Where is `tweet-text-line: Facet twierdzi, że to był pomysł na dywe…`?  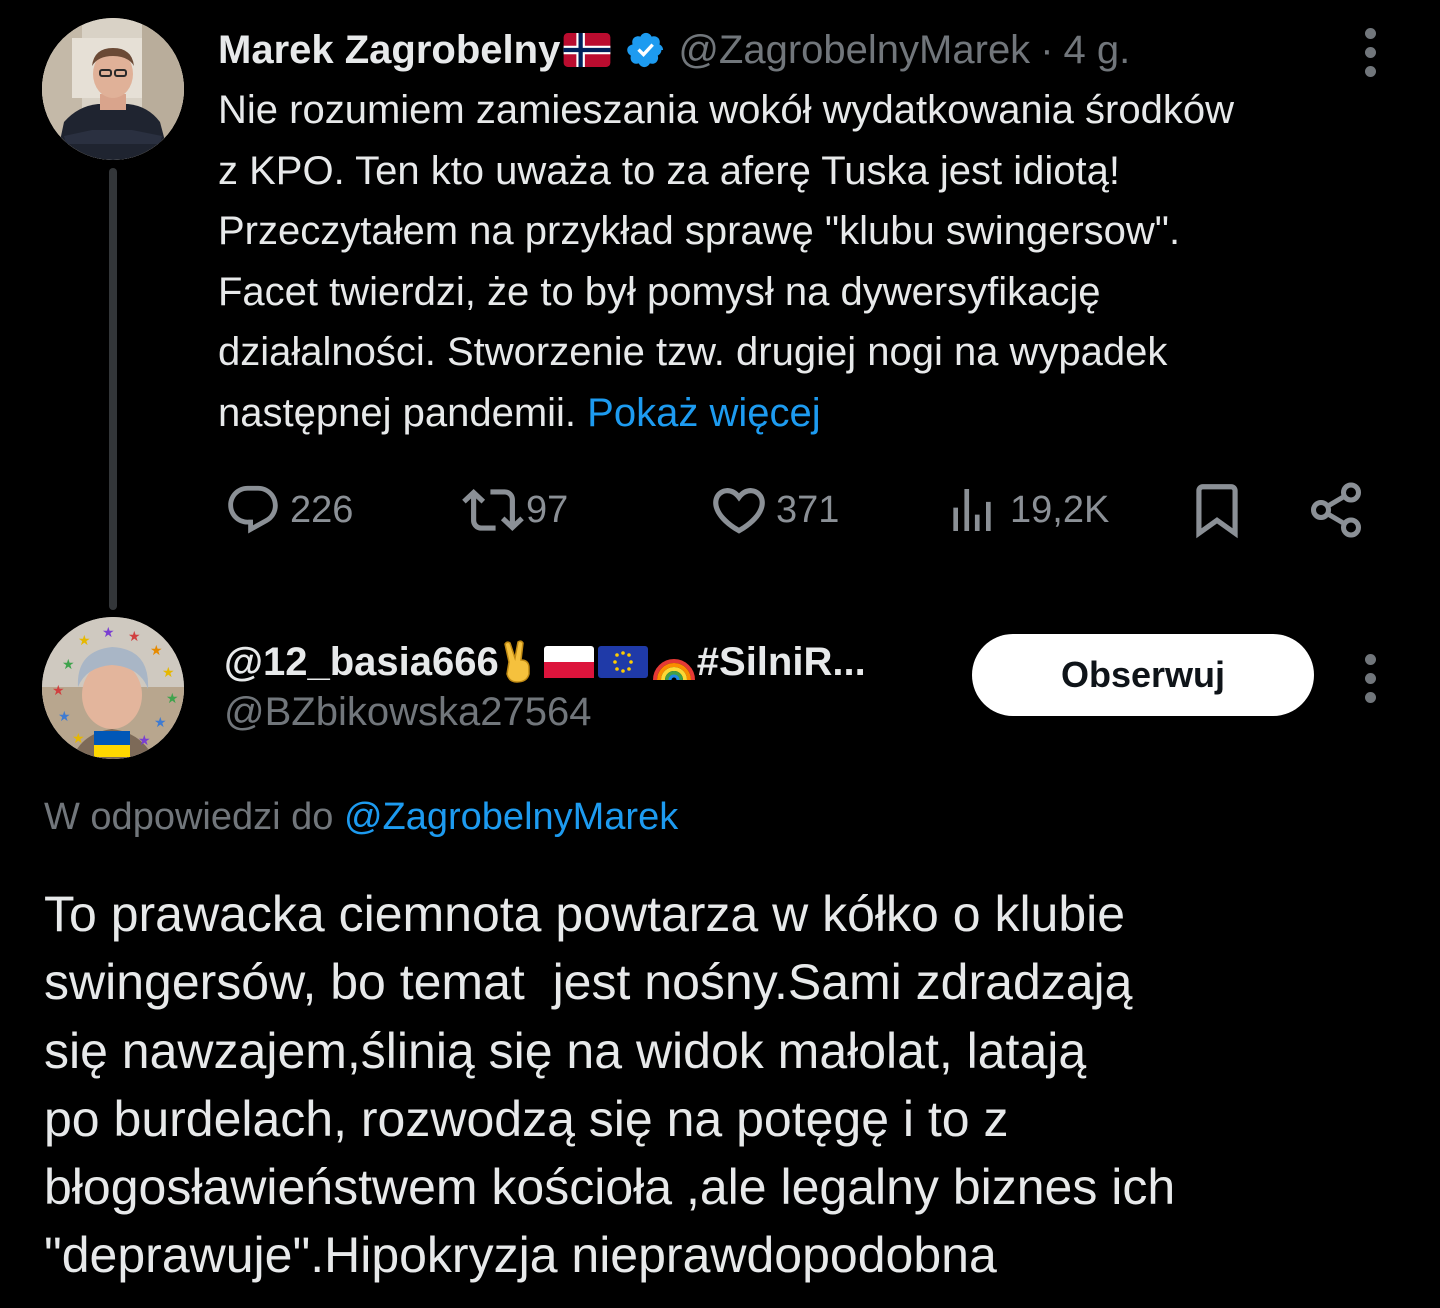
tweet-text-line: Facet twierdzi, że to był pomysł na dywe… is located at coordinates (659, 291).